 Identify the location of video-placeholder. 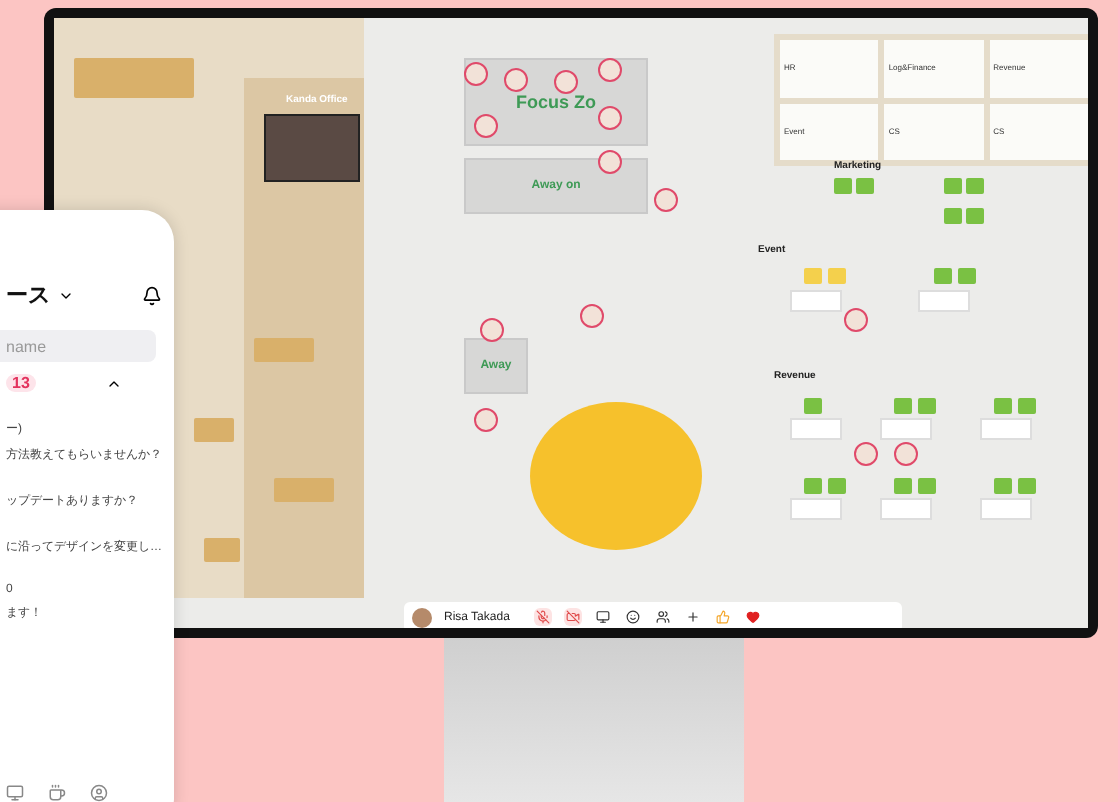
(312, 148).